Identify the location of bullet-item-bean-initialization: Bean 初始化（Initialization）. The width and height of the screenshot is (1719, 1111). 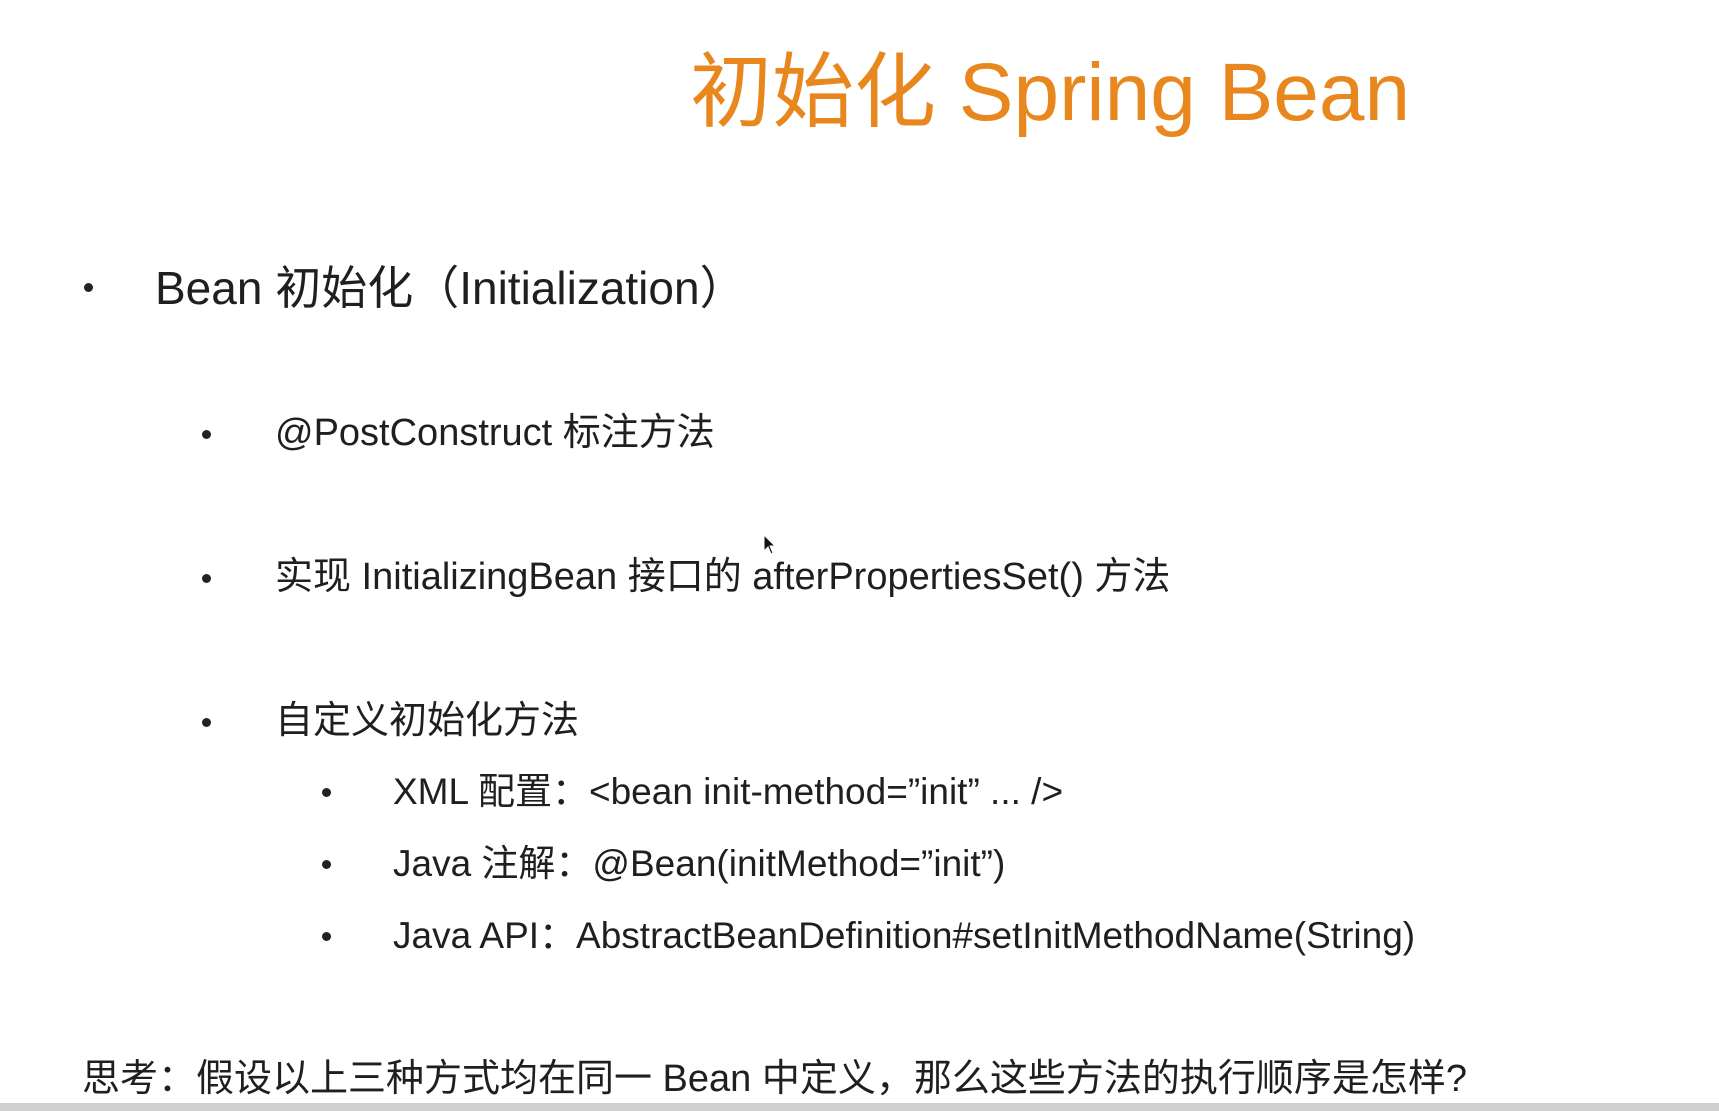
(450, 288).